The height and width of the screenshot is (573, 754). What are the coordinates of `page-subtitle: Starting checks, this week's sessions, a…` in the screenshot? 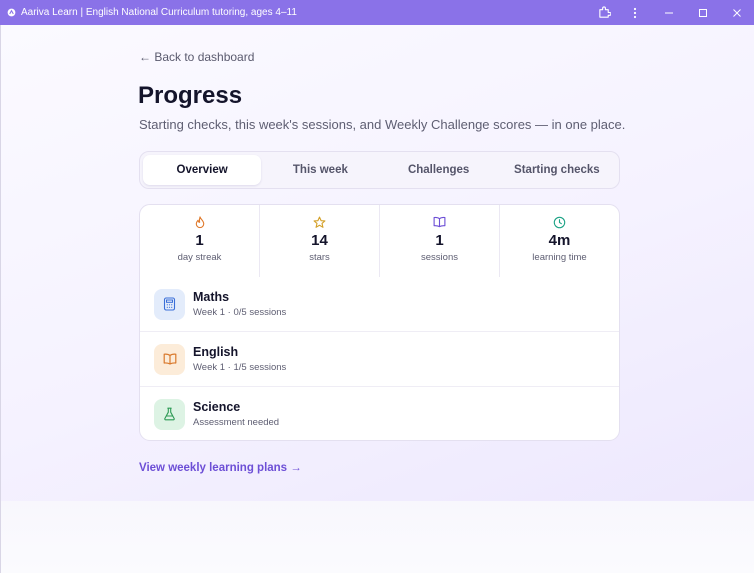 It's located at (382, 124).